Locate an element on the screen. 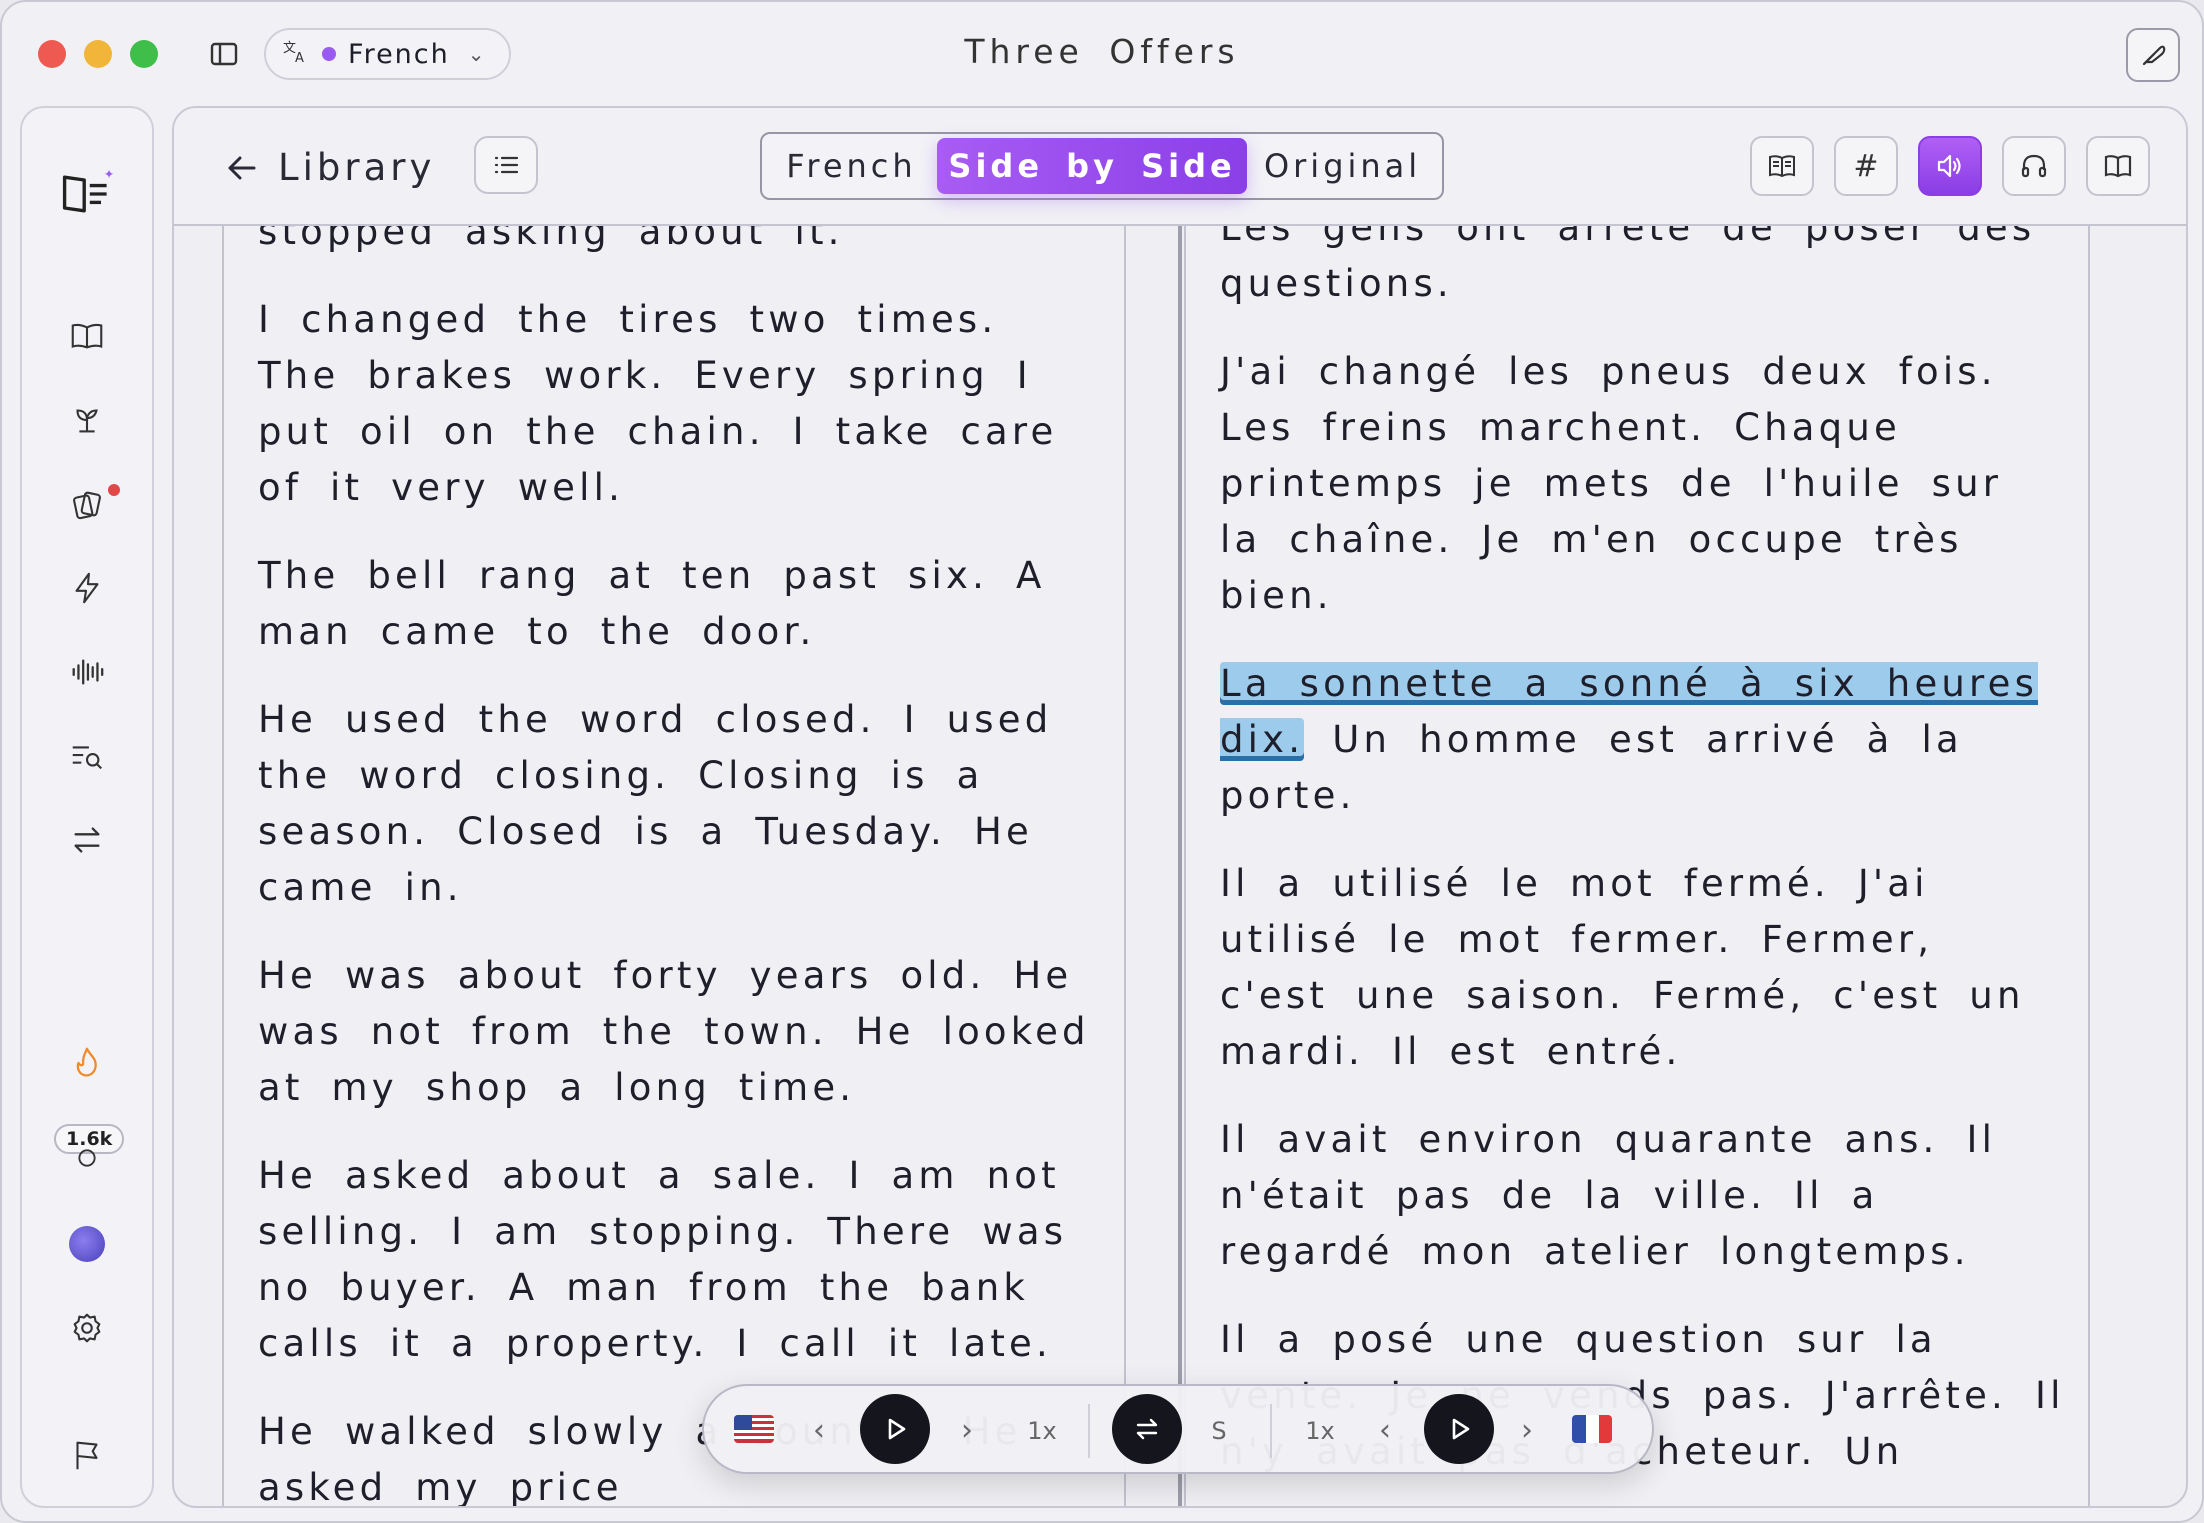  speaker-icon is located at coordinates (1949, 166).